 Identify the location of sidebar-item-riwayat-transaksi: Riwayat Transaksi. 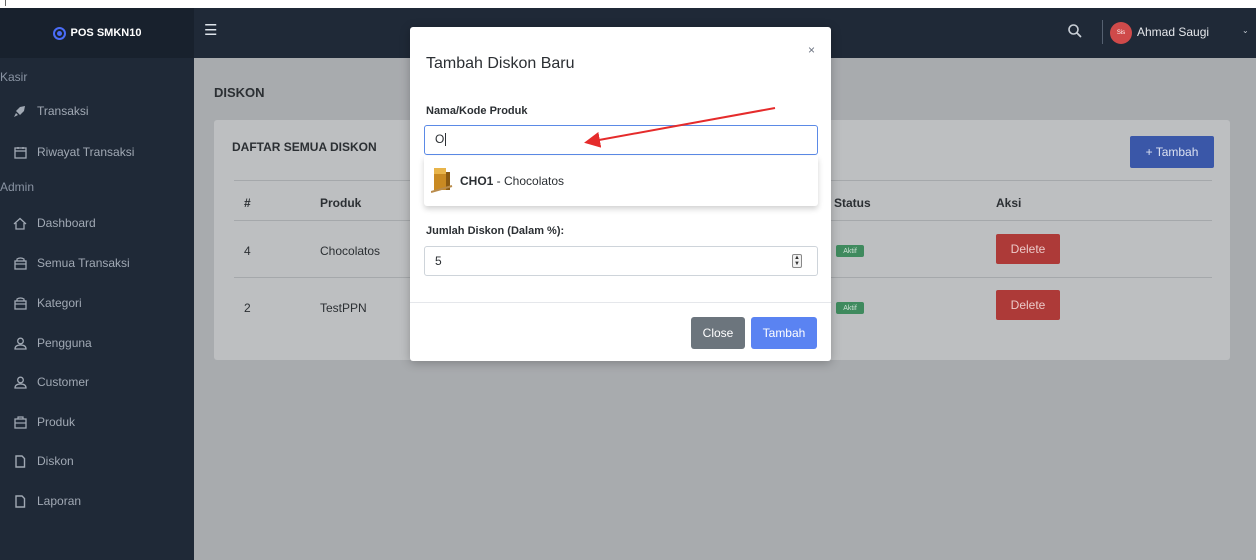
(72, 152).